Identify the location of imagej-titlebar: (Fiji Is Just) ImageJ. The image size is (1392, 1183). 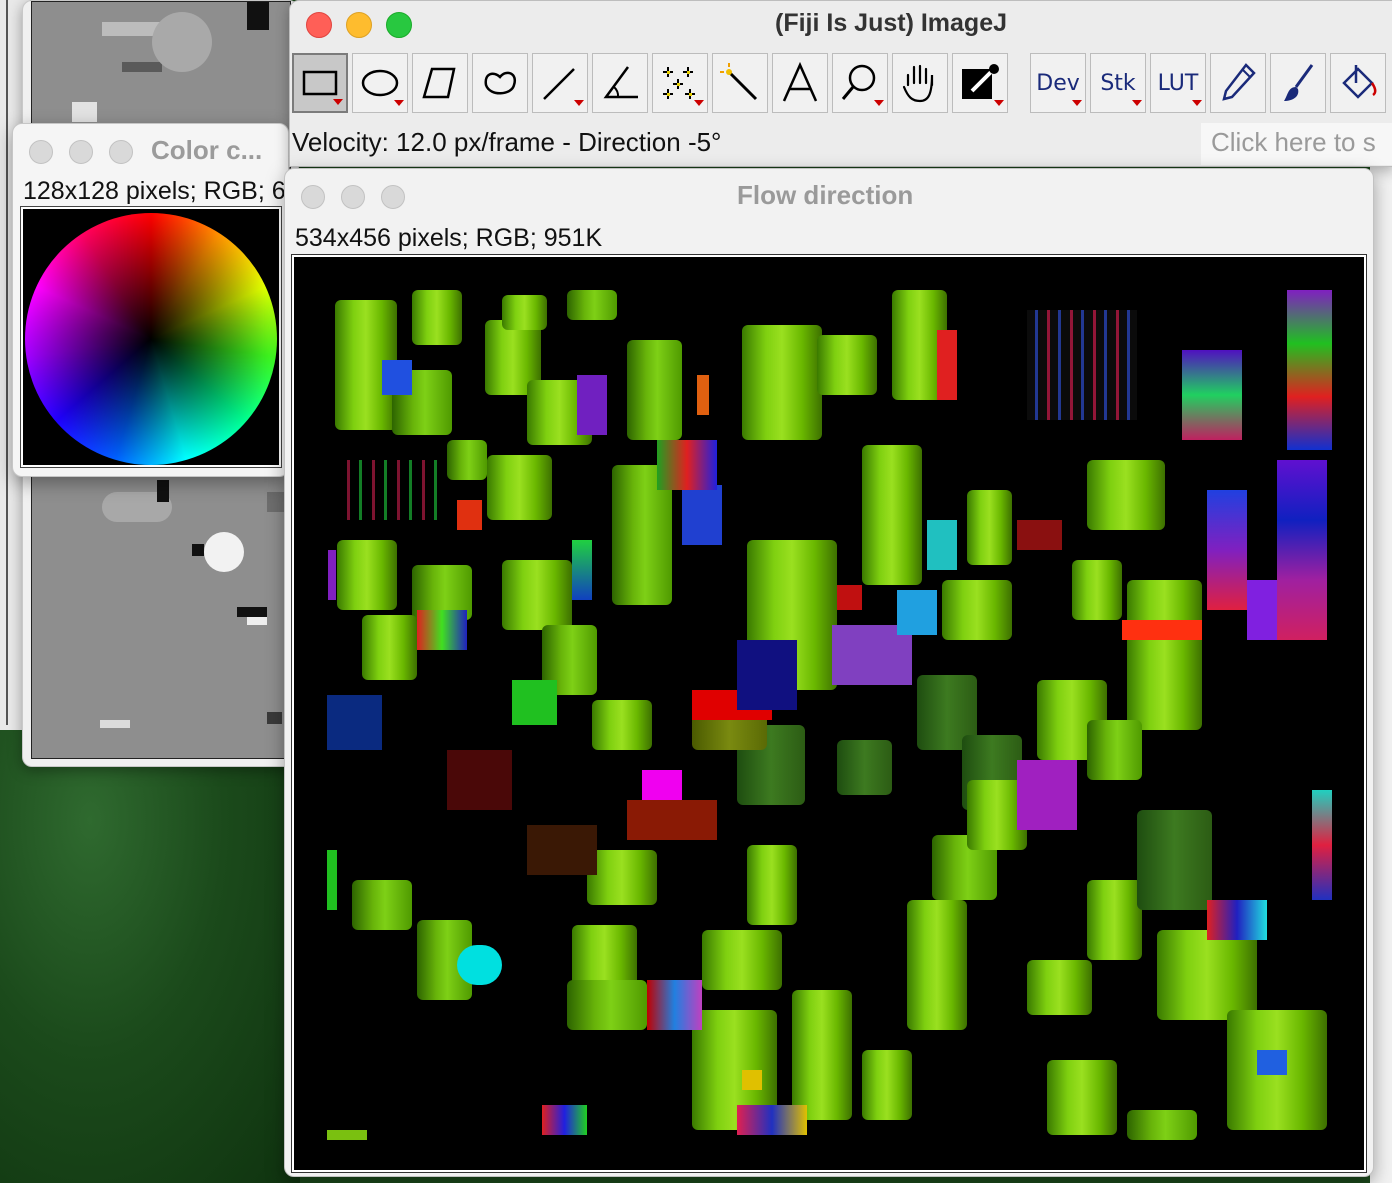
(841, 25).